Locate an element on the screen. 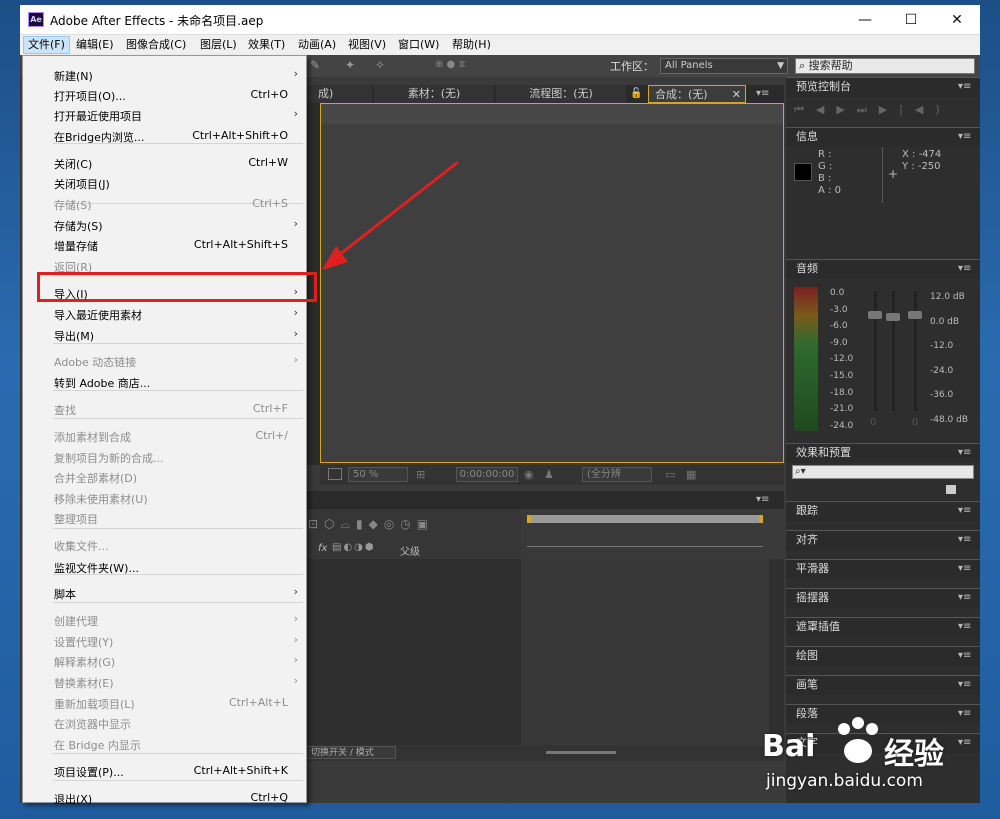  file-menu-item: 在Bridge内浏览... Ctrl+Alt+Shift+O is located at coordinates (164, 137).